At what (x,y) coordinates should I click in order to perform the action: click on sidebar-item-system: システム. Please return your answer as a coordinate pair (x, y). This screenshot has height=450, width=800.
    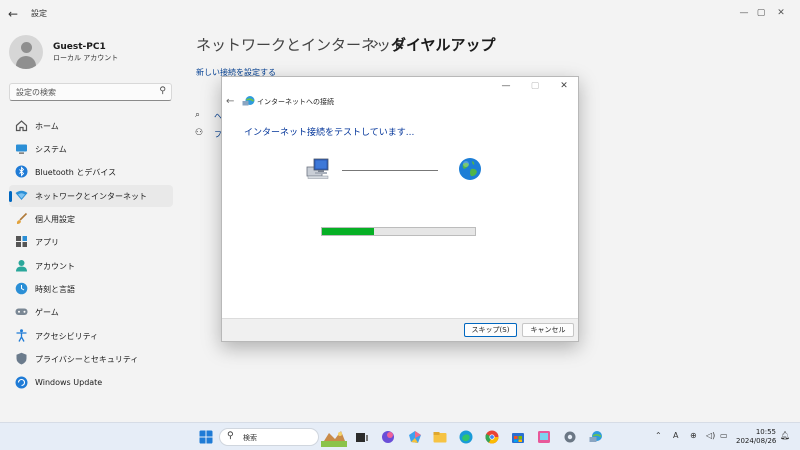
    Looking at the image, I should click on (91, 149).